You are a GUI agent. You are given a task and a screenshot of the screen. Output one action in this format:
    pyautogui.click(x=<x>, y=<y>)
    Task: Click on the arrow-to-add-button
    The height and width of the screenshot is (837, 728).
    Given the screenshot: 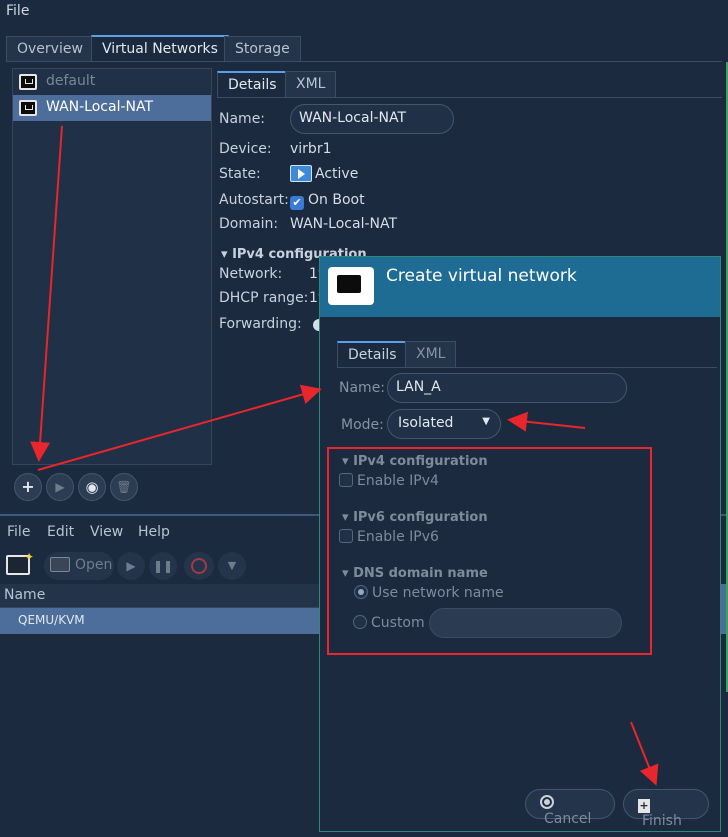 What is the action you would take?
    pyautogui.click(x=46, y=293)
    